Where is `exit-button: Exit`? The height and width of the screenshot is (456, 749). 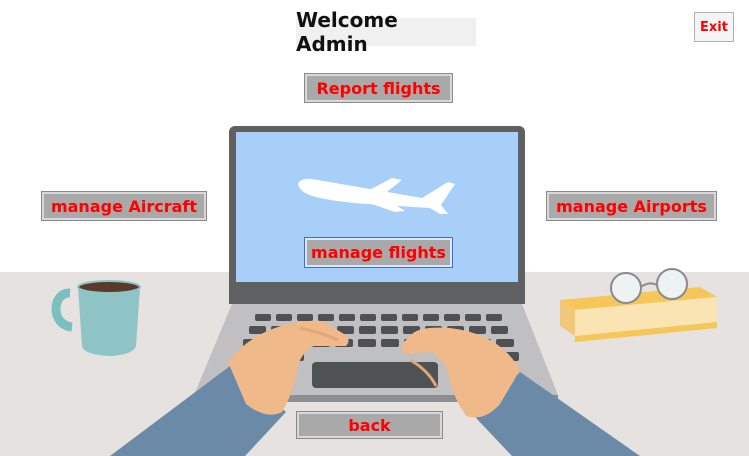 exit-button: Exit is located at coordinates (714, 27).